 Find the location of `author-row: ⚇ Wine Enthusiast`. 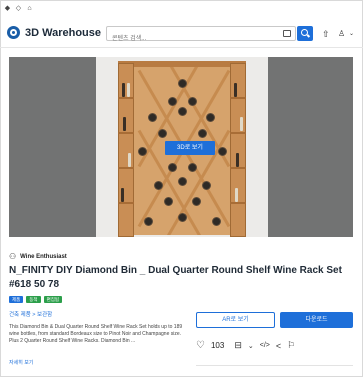

author-row: ⚇ Wine Enthusiast is located at coordinates (38, 256).